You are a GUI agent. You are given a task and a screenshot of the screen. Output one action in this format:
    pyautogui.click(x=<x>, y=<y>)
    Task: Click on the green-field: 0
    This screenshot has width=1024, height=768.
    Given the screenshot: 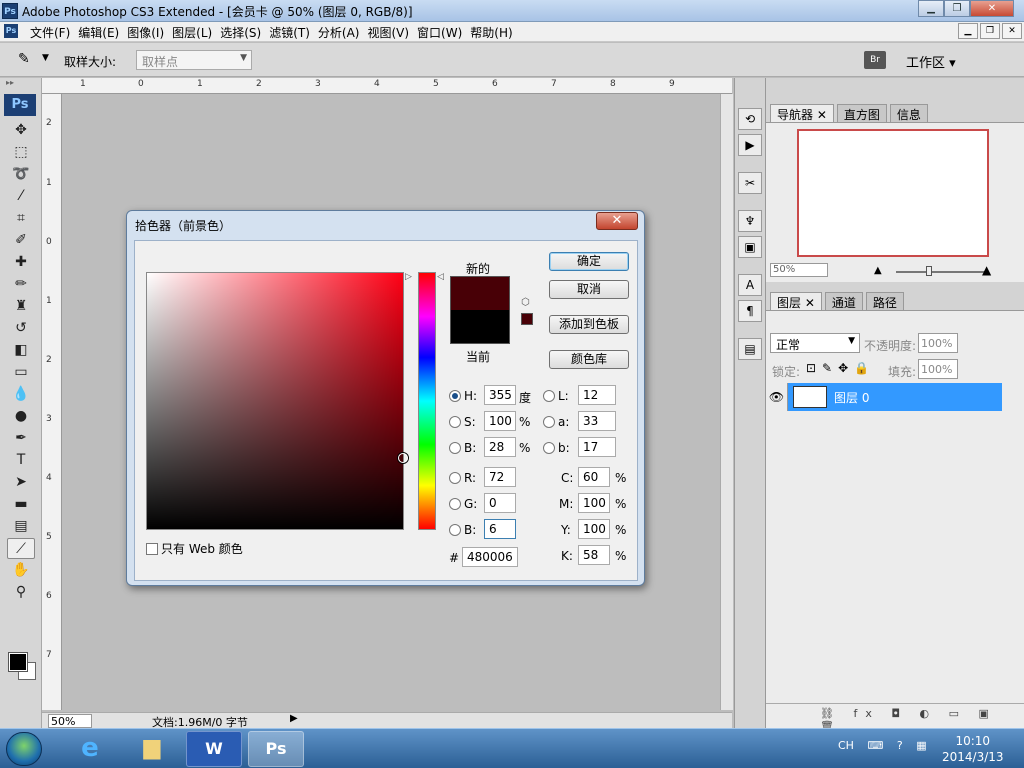 What is the action you would take?
    pyautogui.click(x=500, y=503)
    